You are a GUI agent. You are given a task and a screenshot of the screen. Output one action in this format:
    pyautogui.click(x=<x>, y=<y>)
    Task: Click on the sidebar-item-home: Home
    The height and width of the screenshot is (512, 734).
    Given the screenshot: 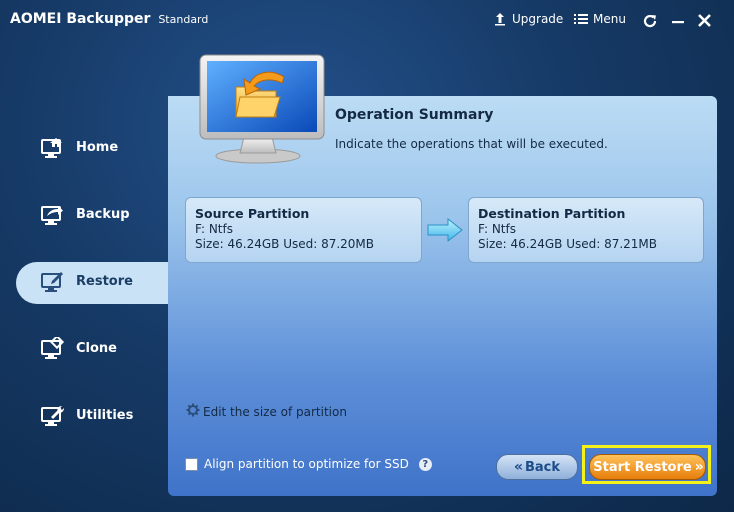 What is the action you would take?
    pyautogui.click(x=93, y=149)
    